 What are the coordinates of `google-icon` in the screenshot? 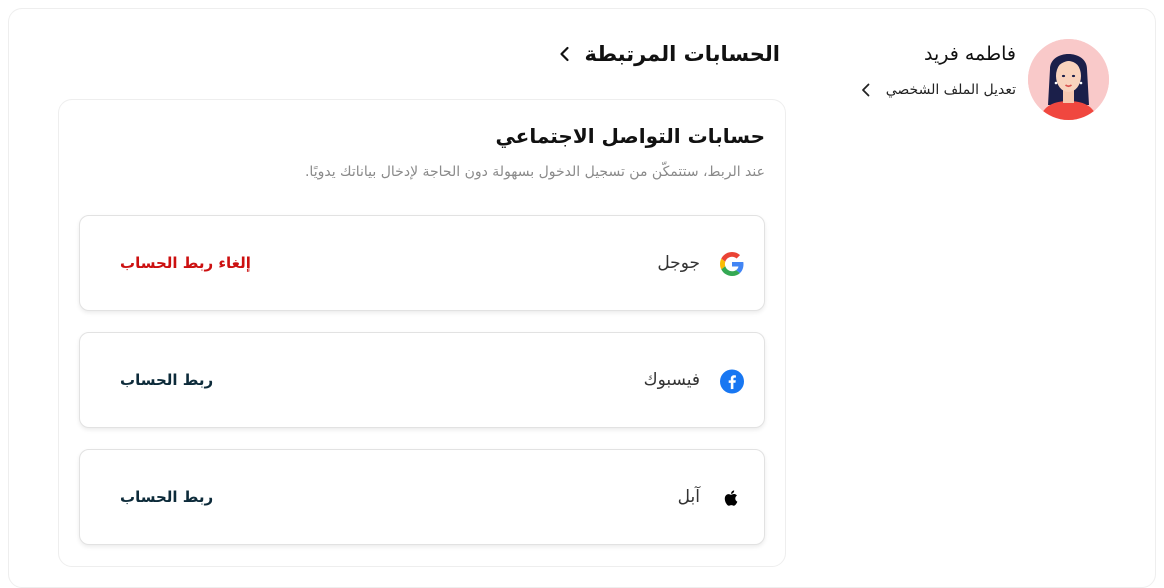 It's located at (732, 264).